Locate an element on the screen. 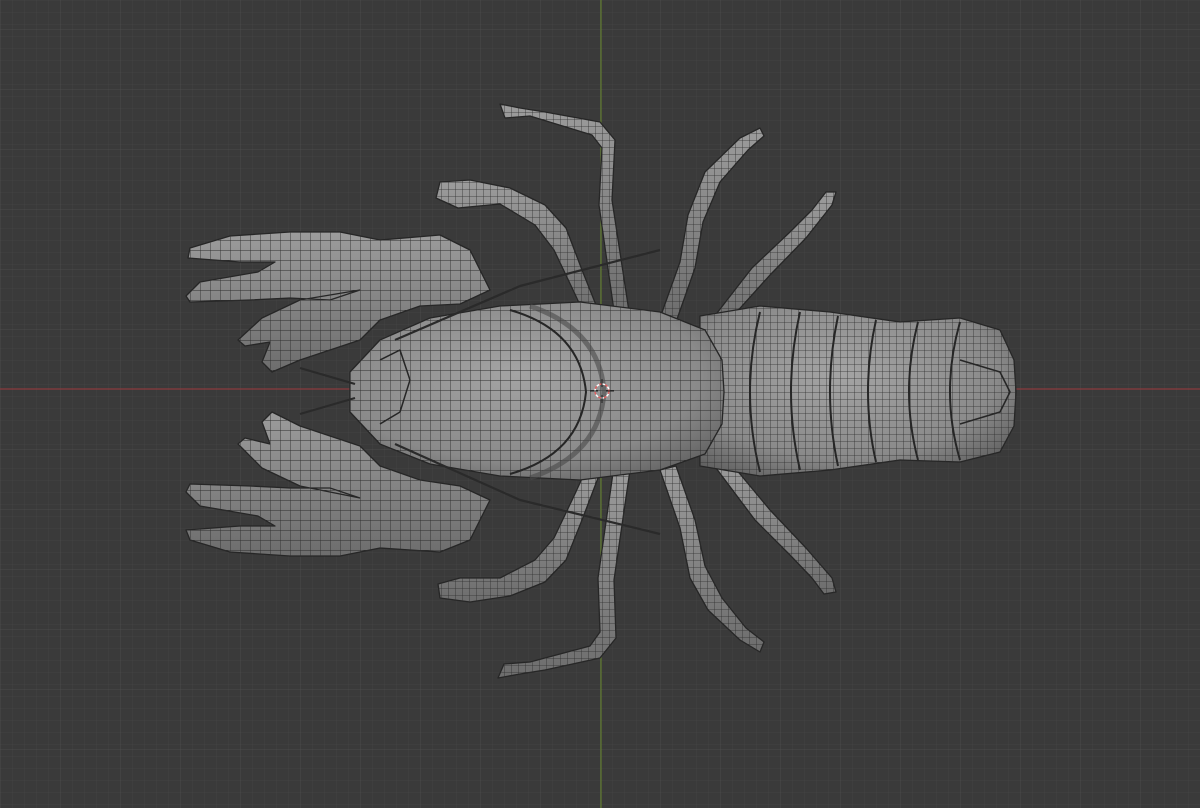  abdomen is located at coordinates (858, 391).